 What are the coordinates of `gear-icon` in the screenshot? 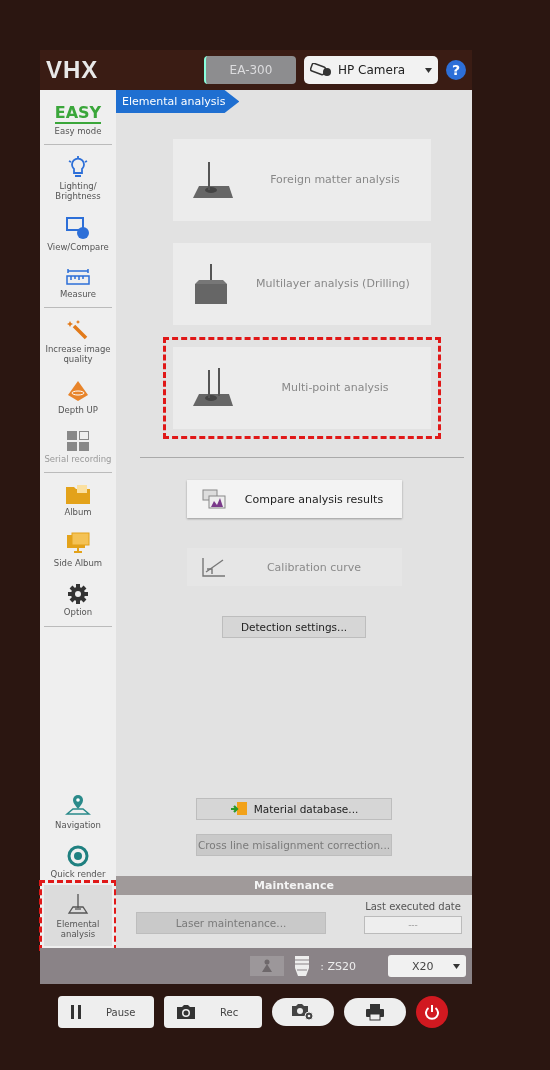 It's located at (78, 594).